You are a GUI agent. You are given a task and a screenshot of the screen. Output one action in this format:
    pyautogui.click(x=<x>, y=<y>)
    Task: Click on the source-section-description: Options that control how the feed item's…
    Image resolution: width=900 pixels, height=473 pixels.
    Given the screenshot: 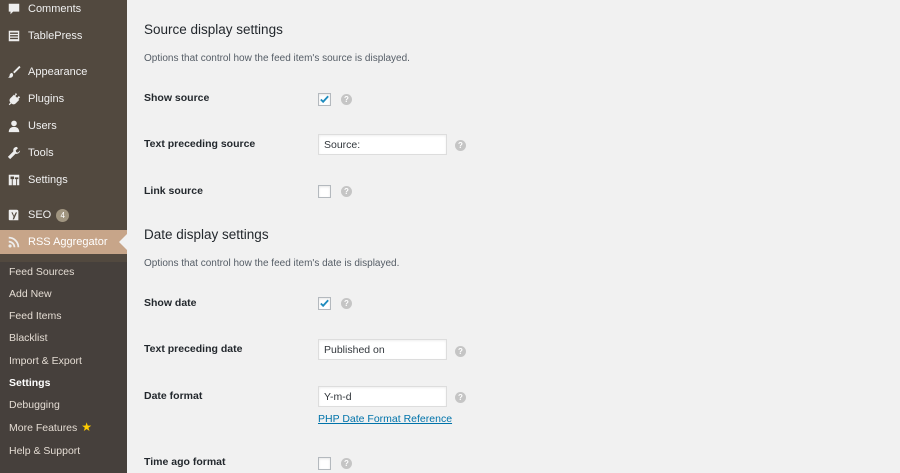 What is the action you would take?
    pyautogui.click(x=277, y=58)
    